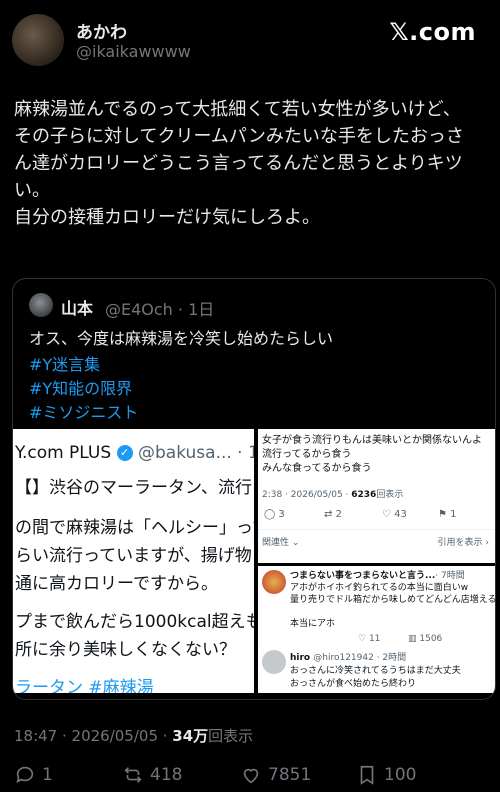  What do you see at coordinates (134, 622) in the screenshot?
I see `image-text-line: プまで飲んだら1000kcal超えも珍` at bounding box center [134, 622].